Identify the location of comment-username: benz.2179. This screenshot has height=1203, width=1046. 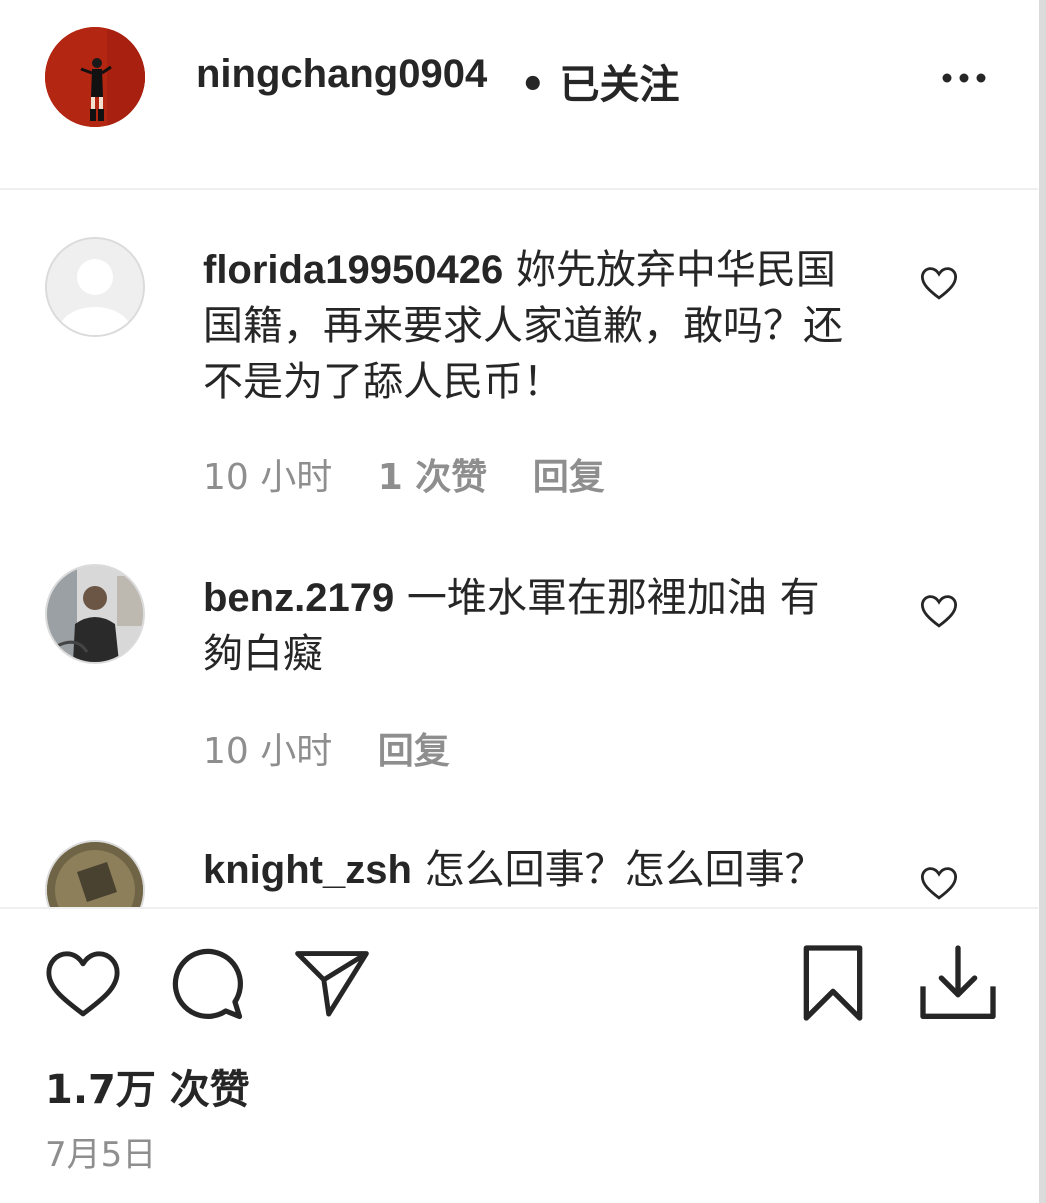
(298, 598).